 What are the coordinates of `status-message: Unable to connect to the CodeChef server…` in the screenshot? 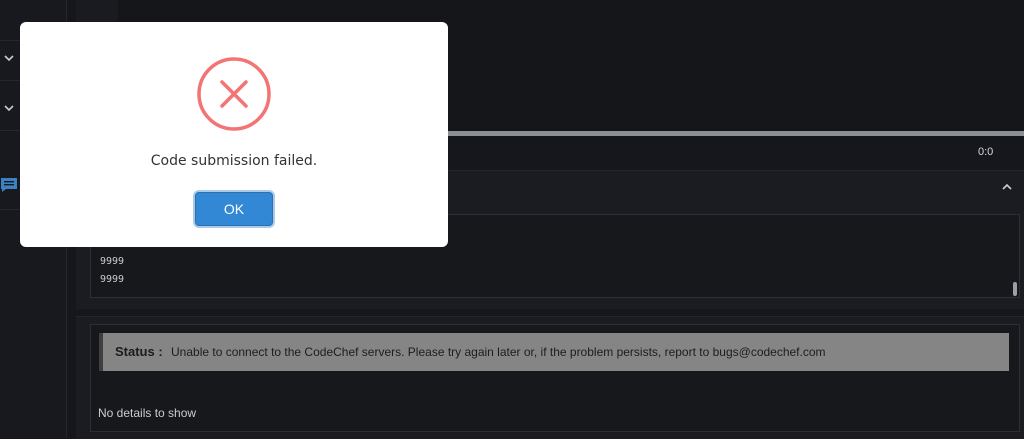 It's located at (498, 352).